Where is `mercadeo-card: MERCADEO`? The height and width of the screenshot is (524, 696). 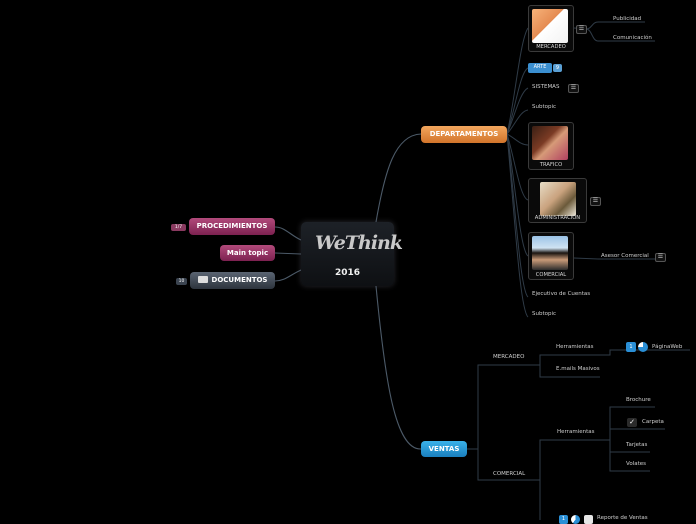 mercadeo-card: MERCADEO is located at coordinates (551, 28).